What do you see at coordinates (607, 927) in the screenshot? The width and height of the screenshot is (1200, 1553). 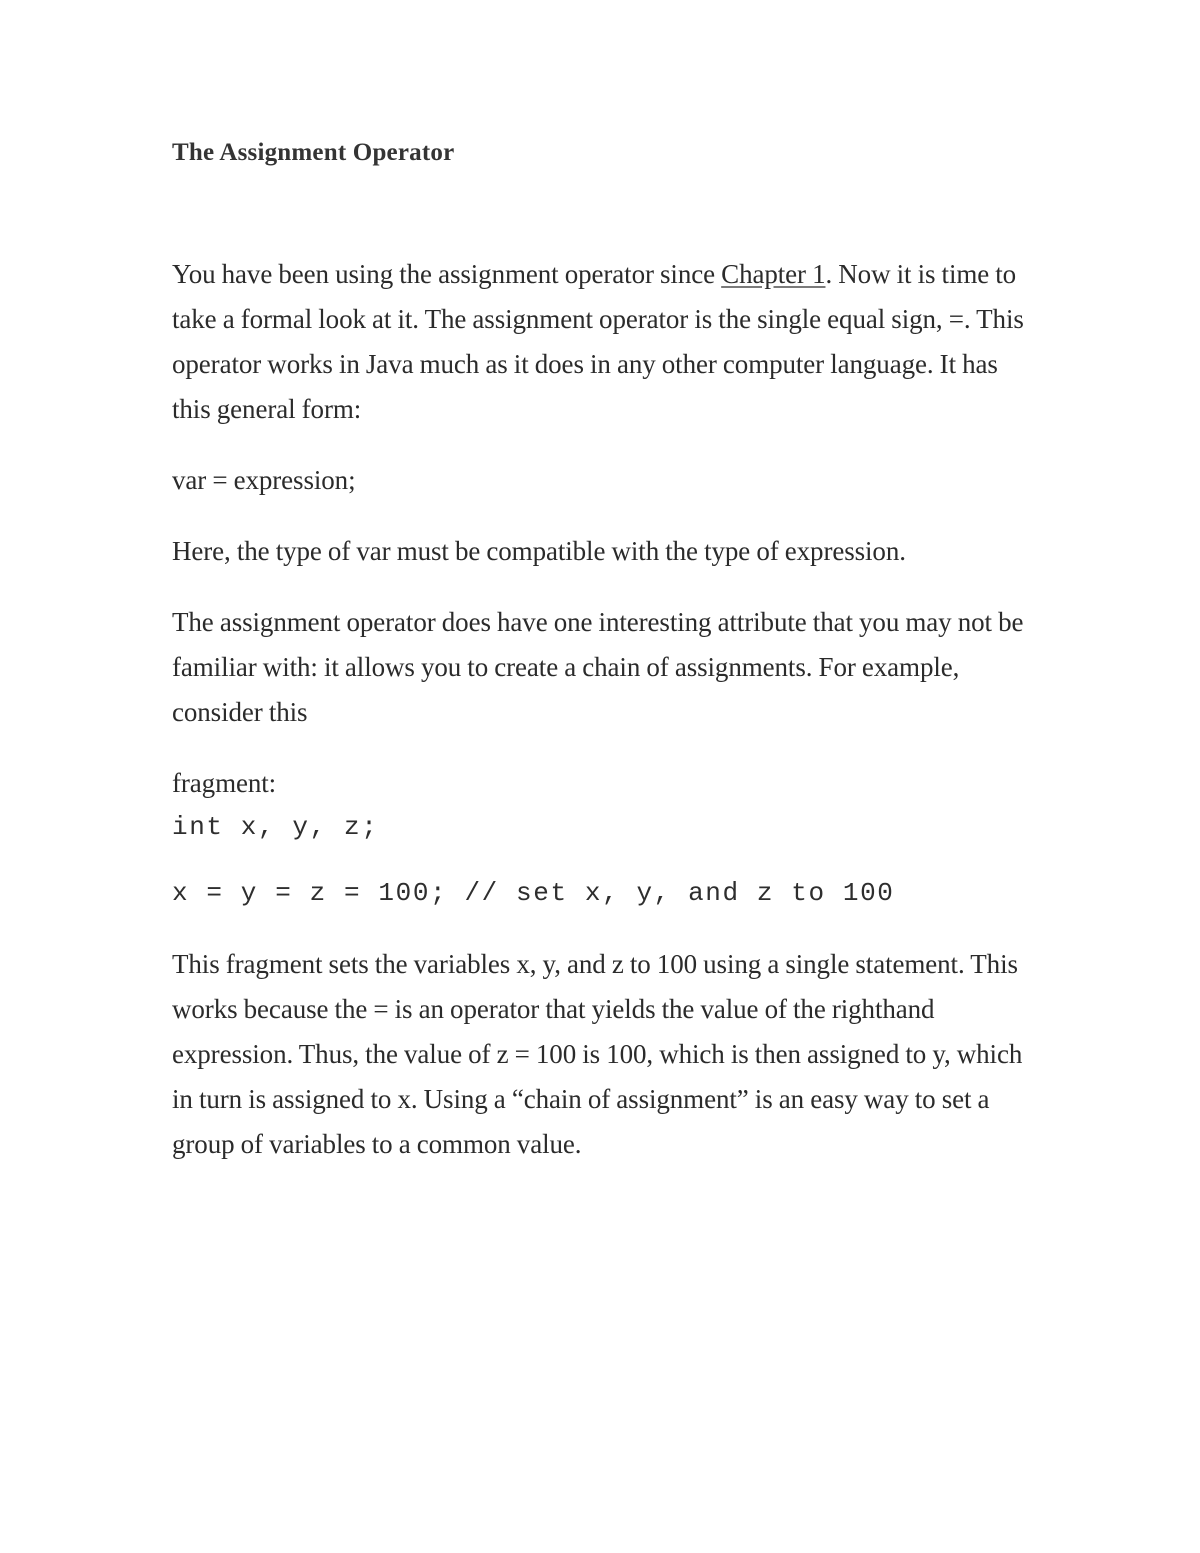 I see `code-spacer` at bounding box center [607, 927].